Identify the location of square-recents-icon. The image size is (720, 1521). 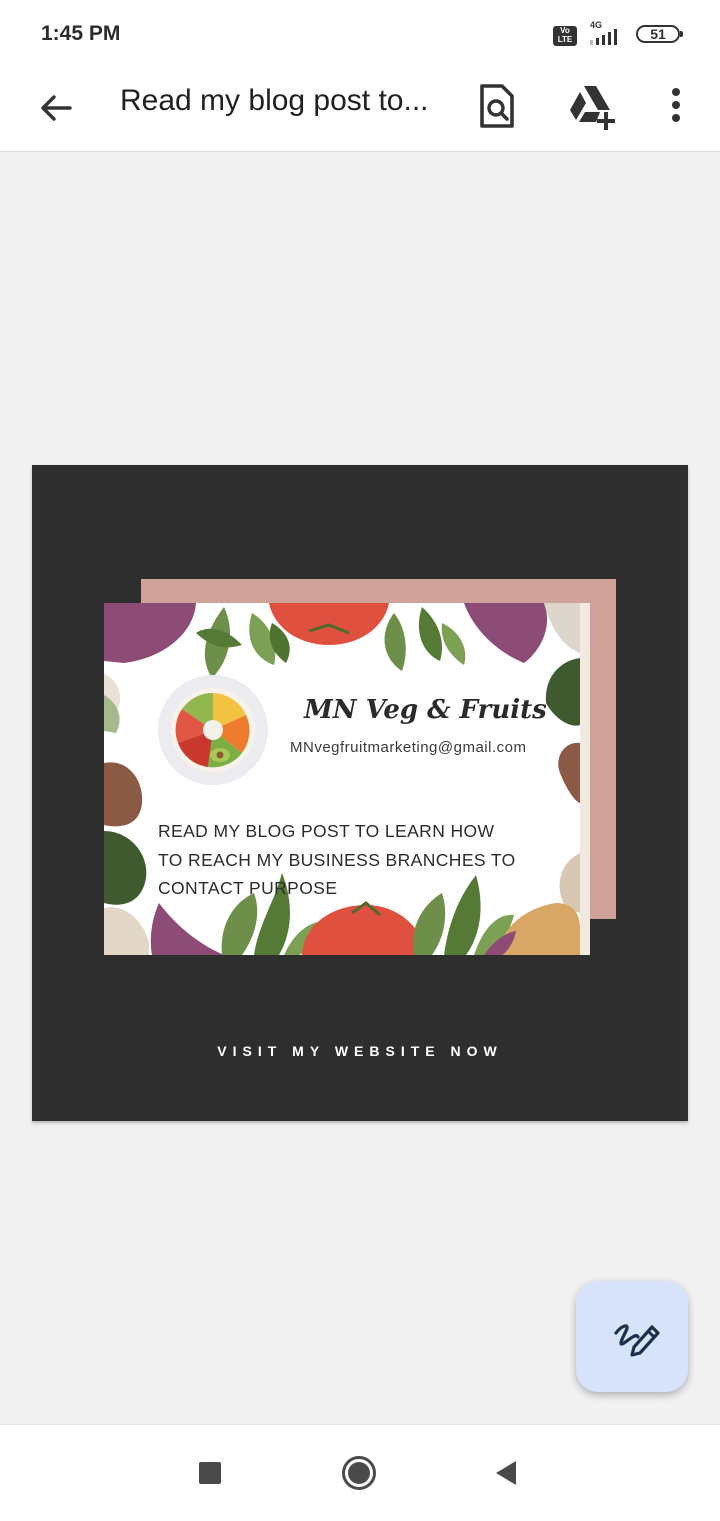
(210, 1473).